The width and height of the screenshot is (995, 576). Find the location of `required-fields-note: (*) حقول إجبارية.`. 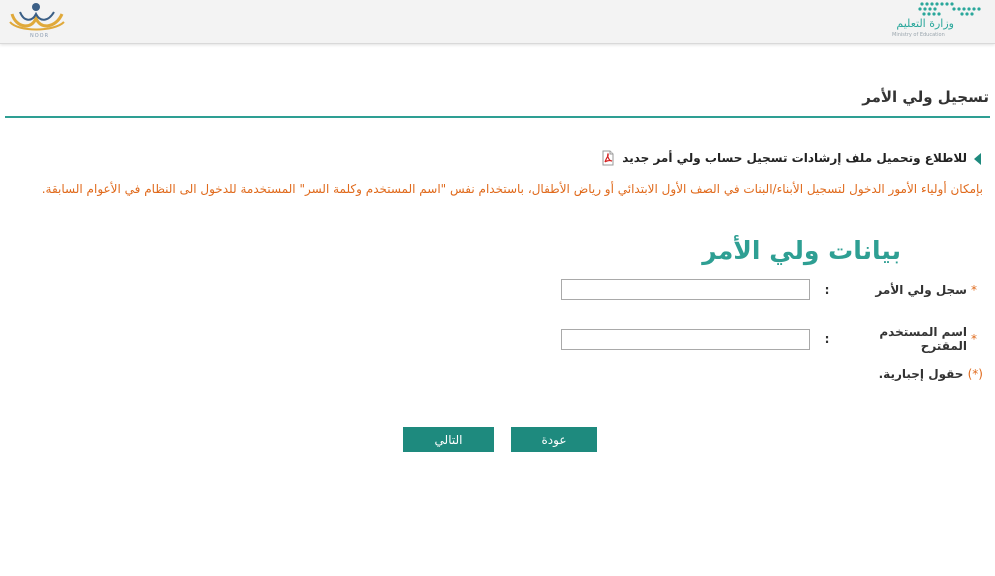

required-fields-note: (*) حقول إجبارية. is located at coordinates (931, 374).